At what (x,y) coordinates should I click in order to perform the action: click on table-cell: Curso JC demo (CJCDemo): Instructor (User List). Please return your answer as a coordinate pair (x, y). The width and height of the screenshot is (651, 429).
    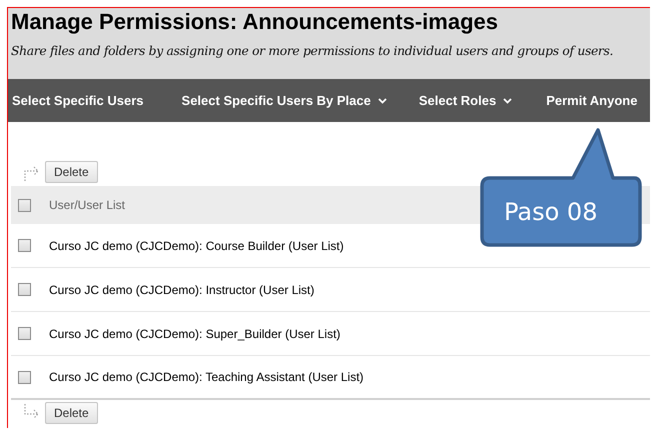
    Looking at the image, I should click on (181, 289).